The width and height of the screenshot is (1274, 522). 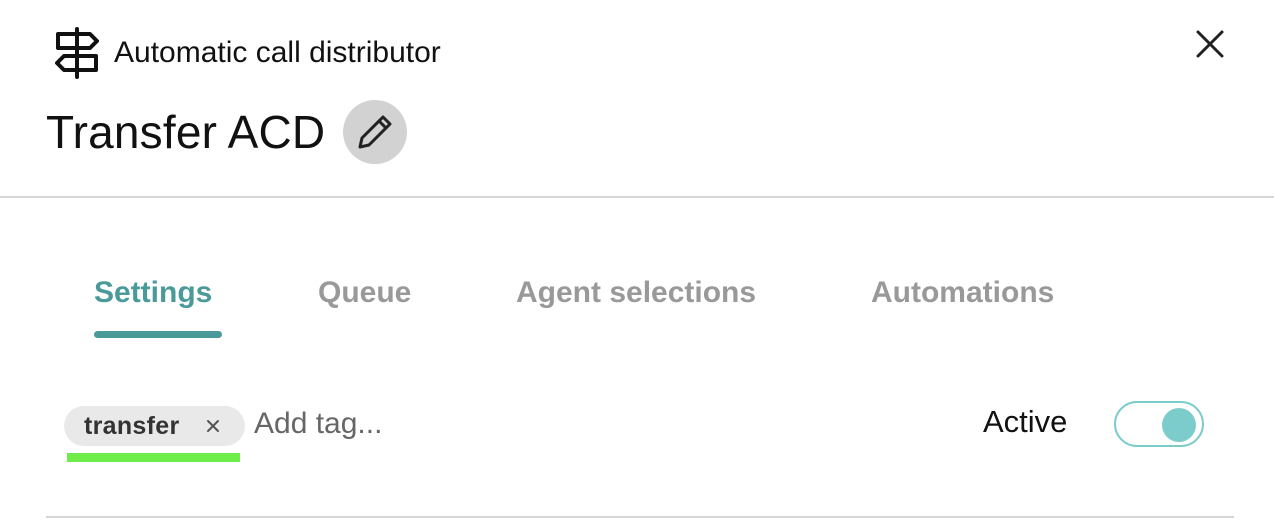 I want to click on title-row: Transfer ACD, so click(x=227, y=132).